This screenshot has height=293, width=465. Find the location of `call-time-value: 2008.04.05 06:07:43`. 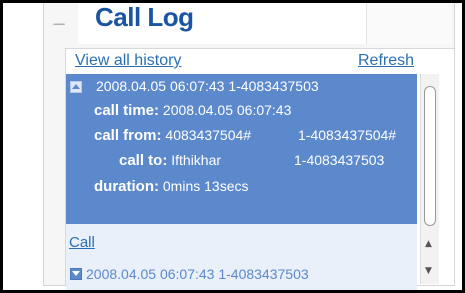

call-time-value: 2008.04.05 06:07:43 is located at coordinates (227, 110).